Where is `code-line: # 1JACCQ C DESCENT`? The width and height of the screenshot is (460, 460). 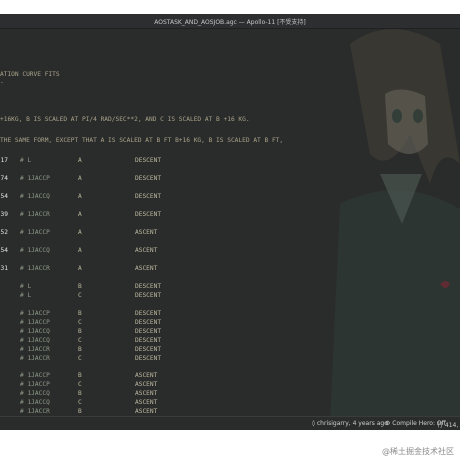
code-line: # 1JACCQ C DESCENT is located at coordinates (150, 340).